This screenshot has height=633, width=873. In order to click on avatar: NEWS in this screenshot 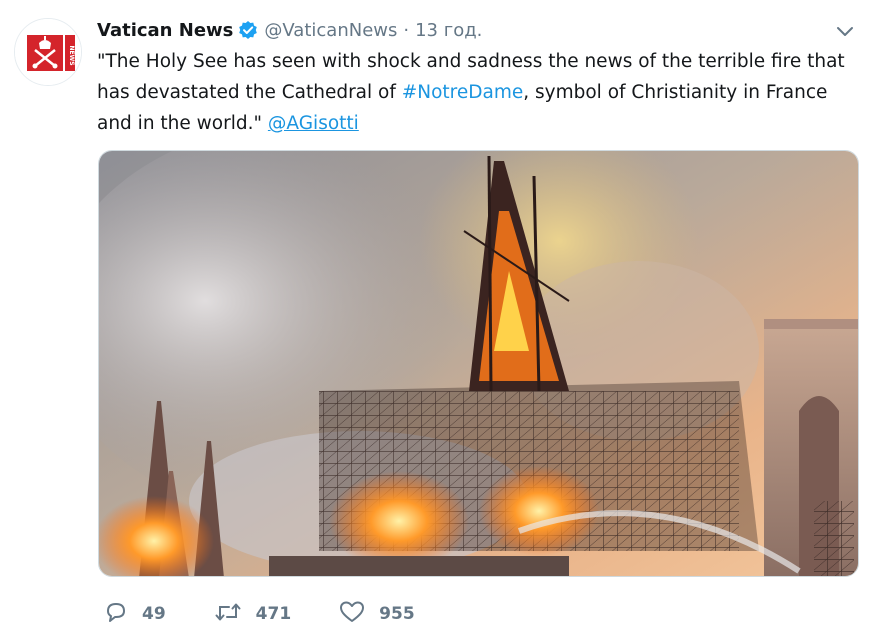, I will do `click(48, 52)`.